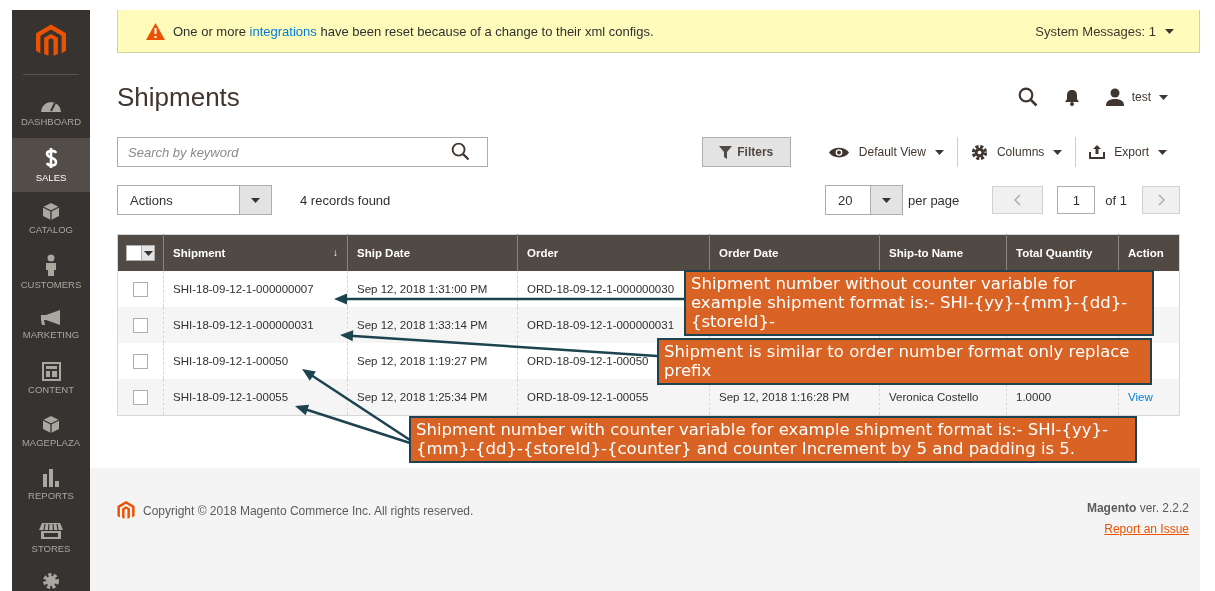 This screenshot has width=1215, height=591. What do you see at coordinates (243, 325) in the screenshot?
I see `table-cell: SHI-18-09-12-1-000000031` at bounding box center [243, 325].